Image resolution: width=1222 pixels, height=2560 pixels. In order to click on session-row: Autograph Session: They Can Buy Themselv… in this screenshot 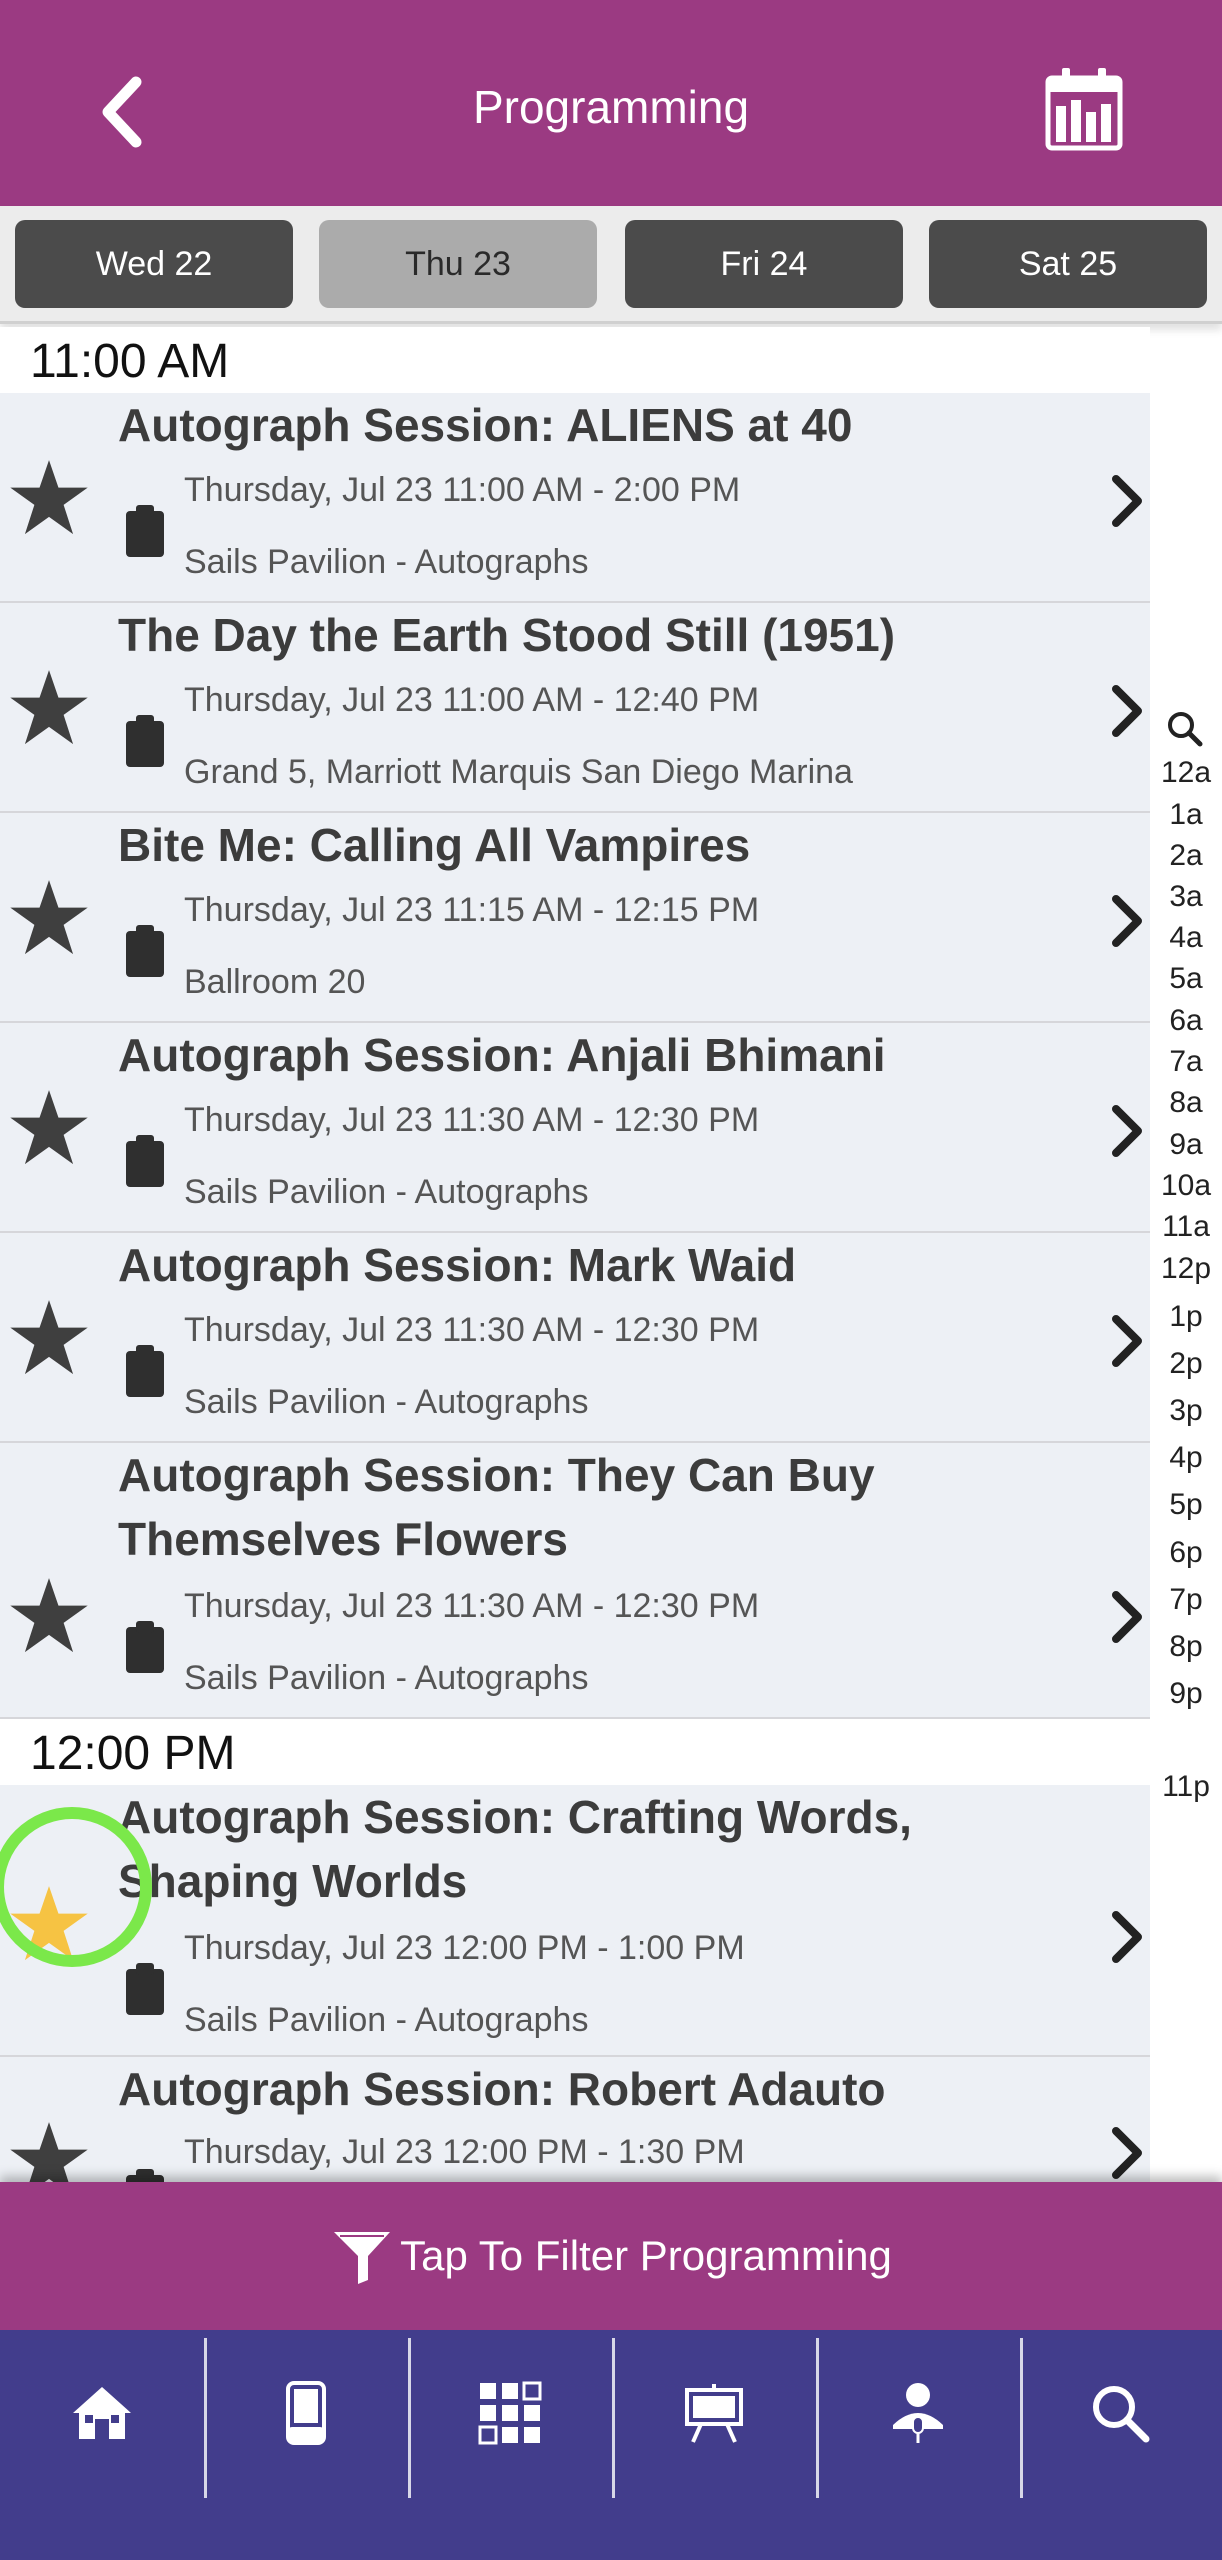, I will do `click(575, 1581)`.